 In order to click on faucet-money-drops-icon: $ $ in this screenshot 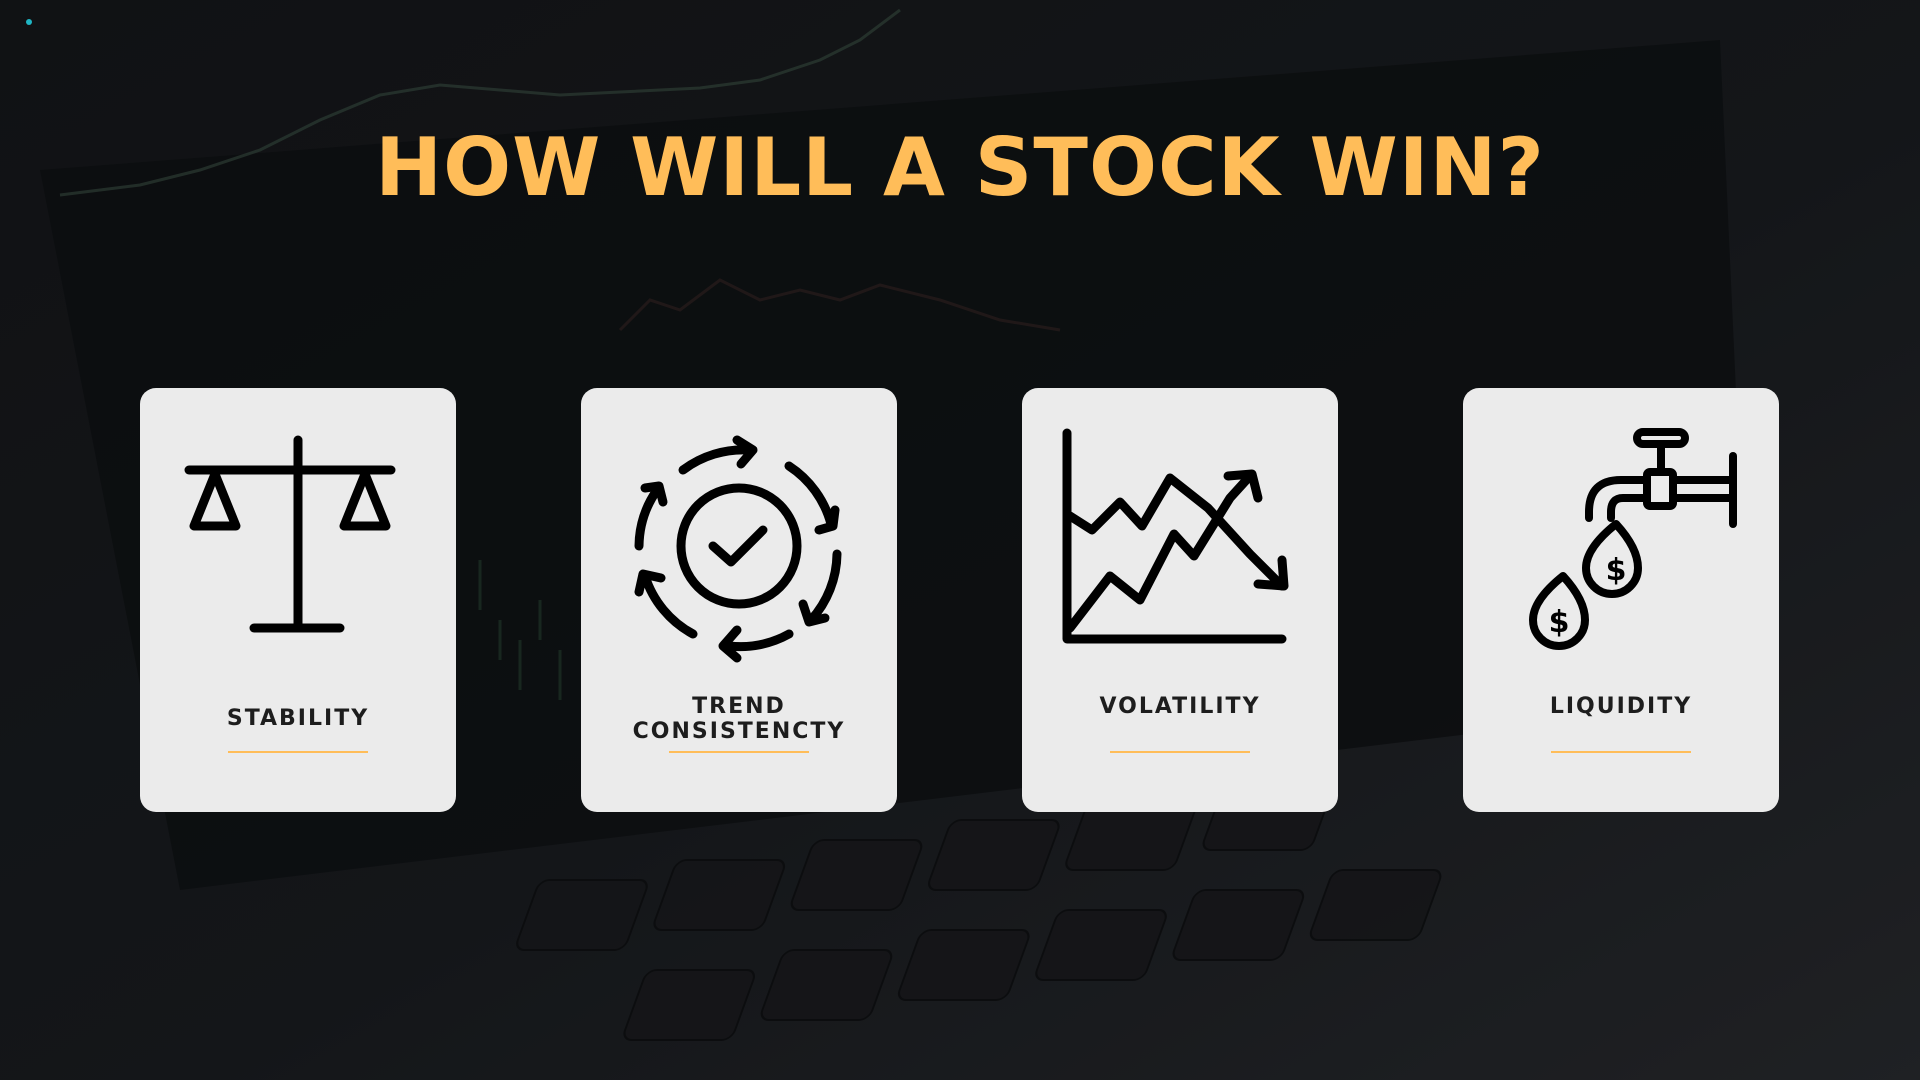, I will do `click(1633, 539)`.